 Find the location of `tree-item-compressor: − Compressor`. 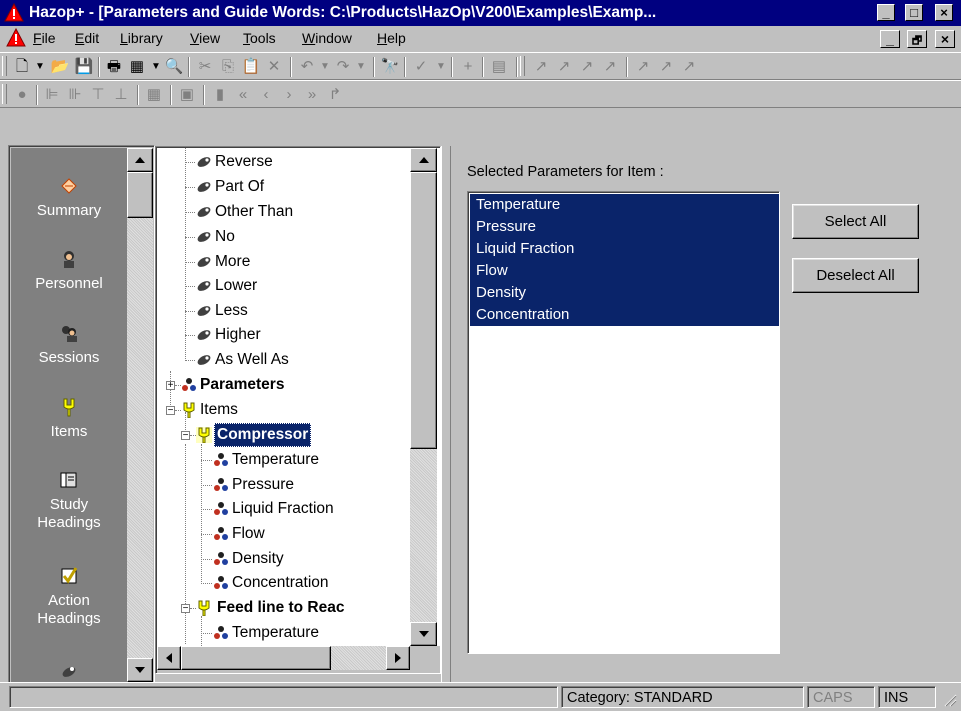

tree-item-compressor: − Compressor is located at coordinates (299, 435).